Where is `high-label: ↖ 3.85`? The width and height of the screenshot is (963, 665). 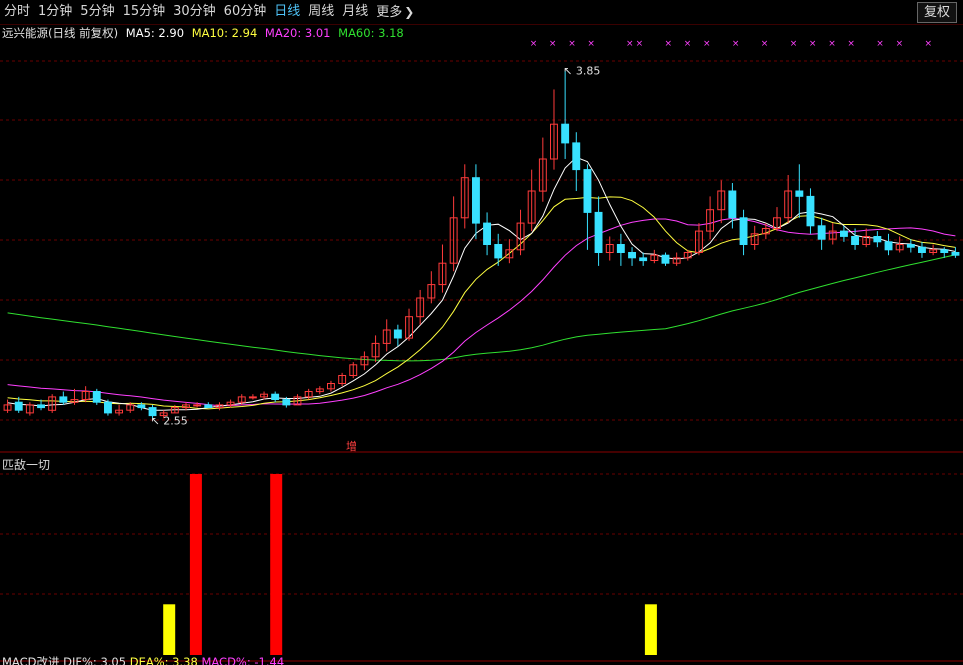
high-label: ↖ 3.85 is located at coordinates (581, 71).